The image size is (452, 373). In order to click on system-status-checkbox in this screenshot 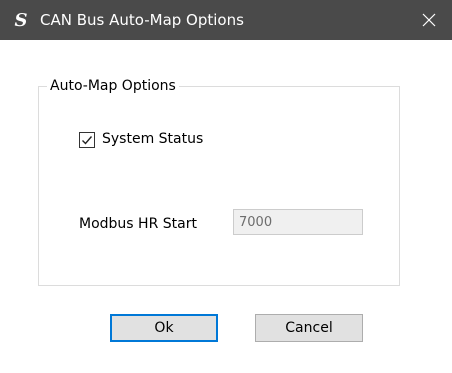, I will do `click(87, 140)`.